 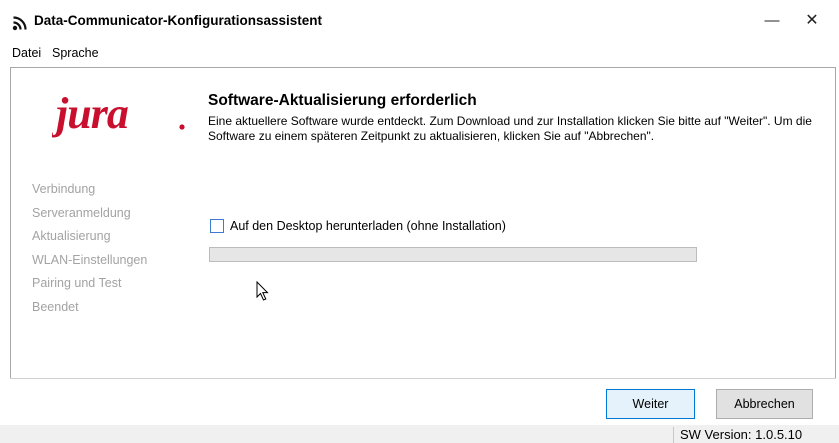 I want to click on mouse-cursor-icon, so click(x=262, y=291).